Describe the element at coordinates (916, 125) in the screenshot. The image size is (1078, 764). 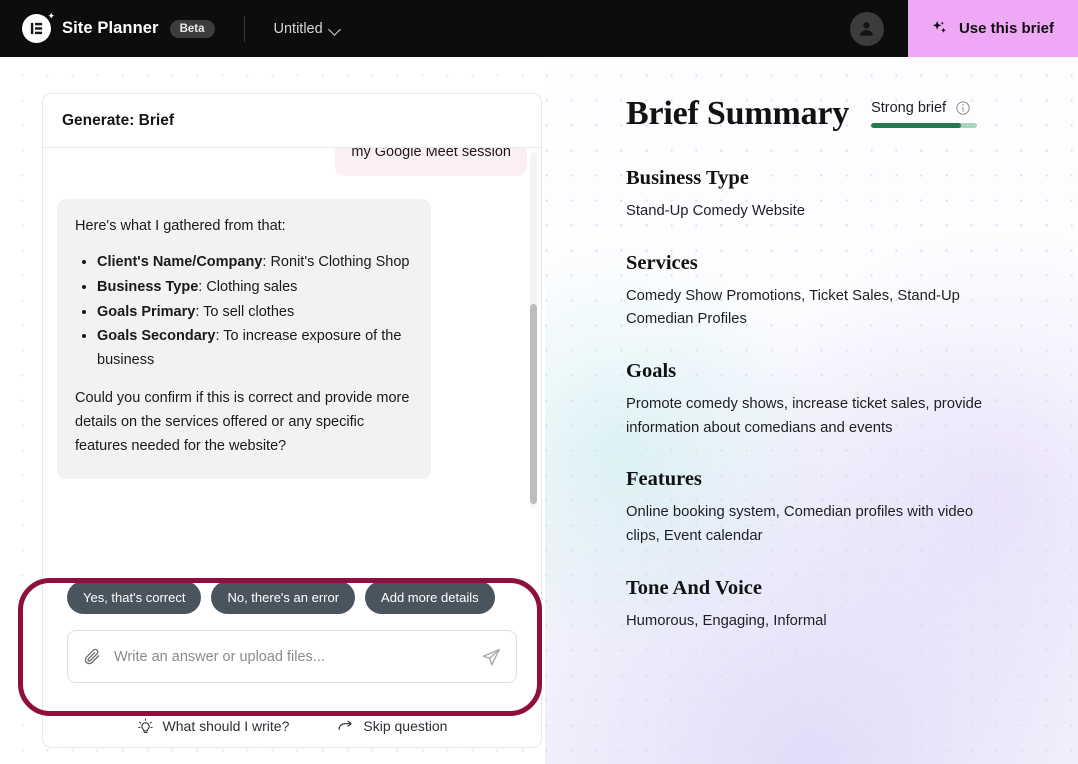
I see `brief-strength-bar-fill` at that location.